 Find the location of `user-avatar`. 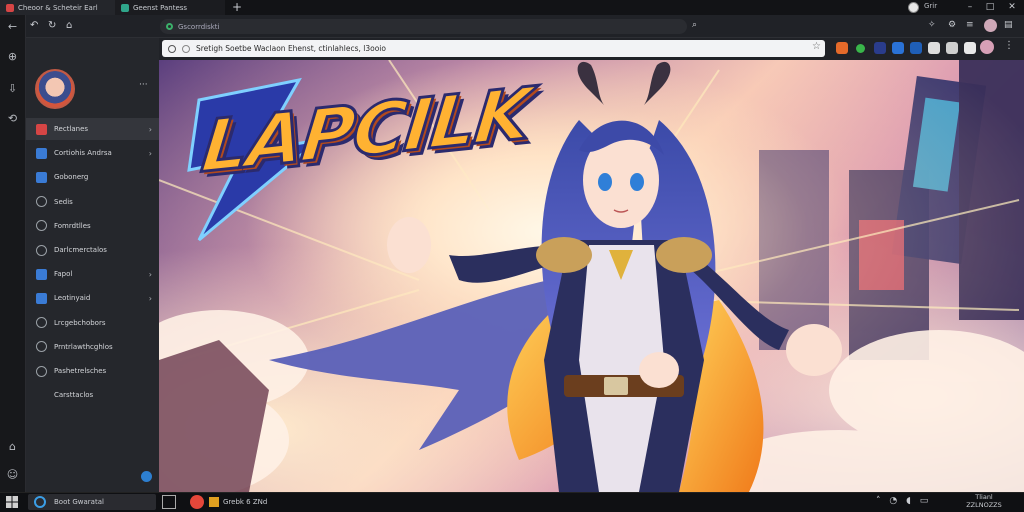

user-avatar is located at coordinates (55, 89).